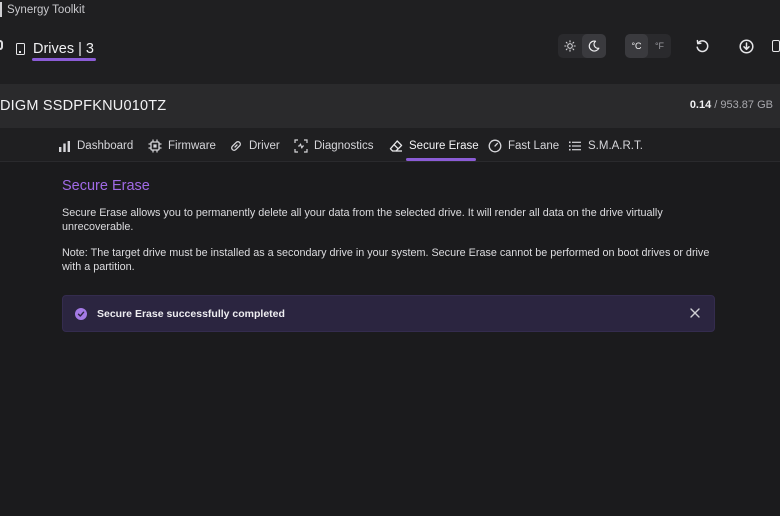  I want to click on temperature-unit-toggle: °C °F, so click(648, 46).